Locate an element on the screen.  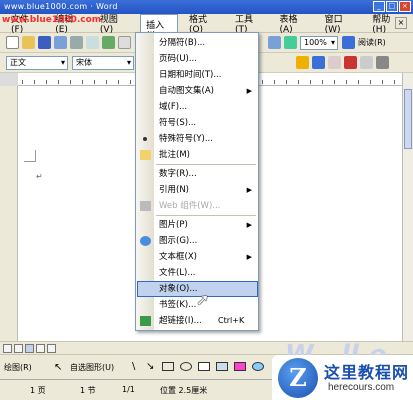
menu-item-label: 文本框(X) is located at coordinates (178, 257).